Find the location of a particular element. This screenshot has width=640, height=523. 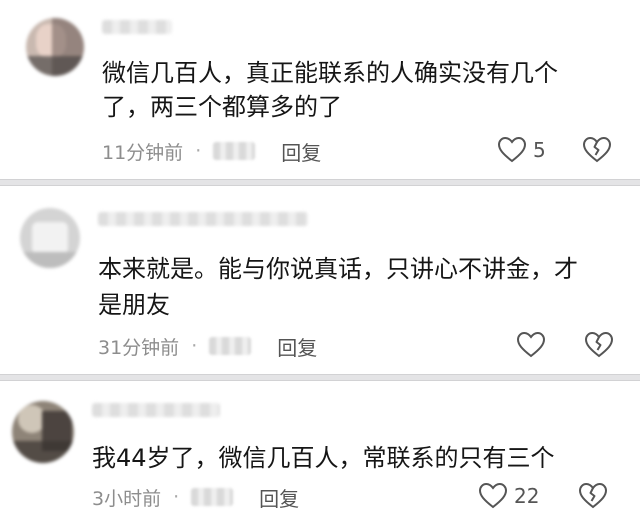

like-count: 22 is located at coordinates (527, 495).